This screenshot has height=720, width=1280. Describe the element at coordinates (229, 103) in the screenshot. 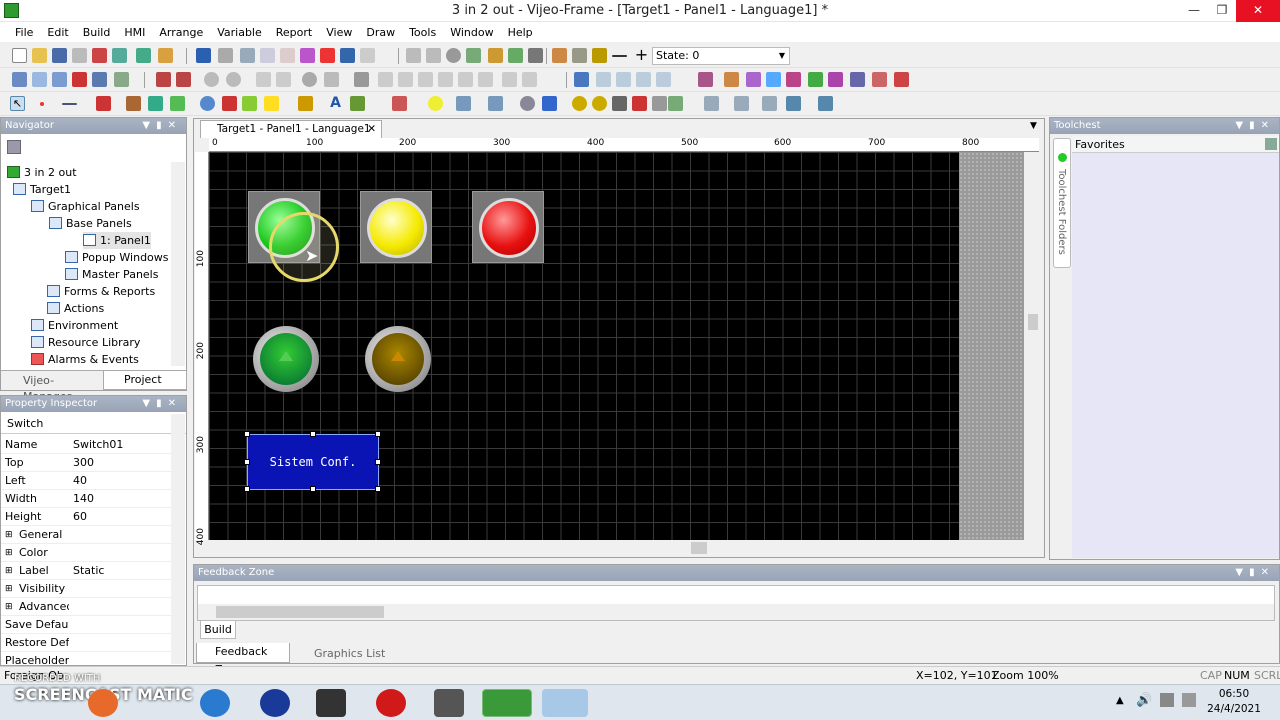

I see `arc-icon` at that location.